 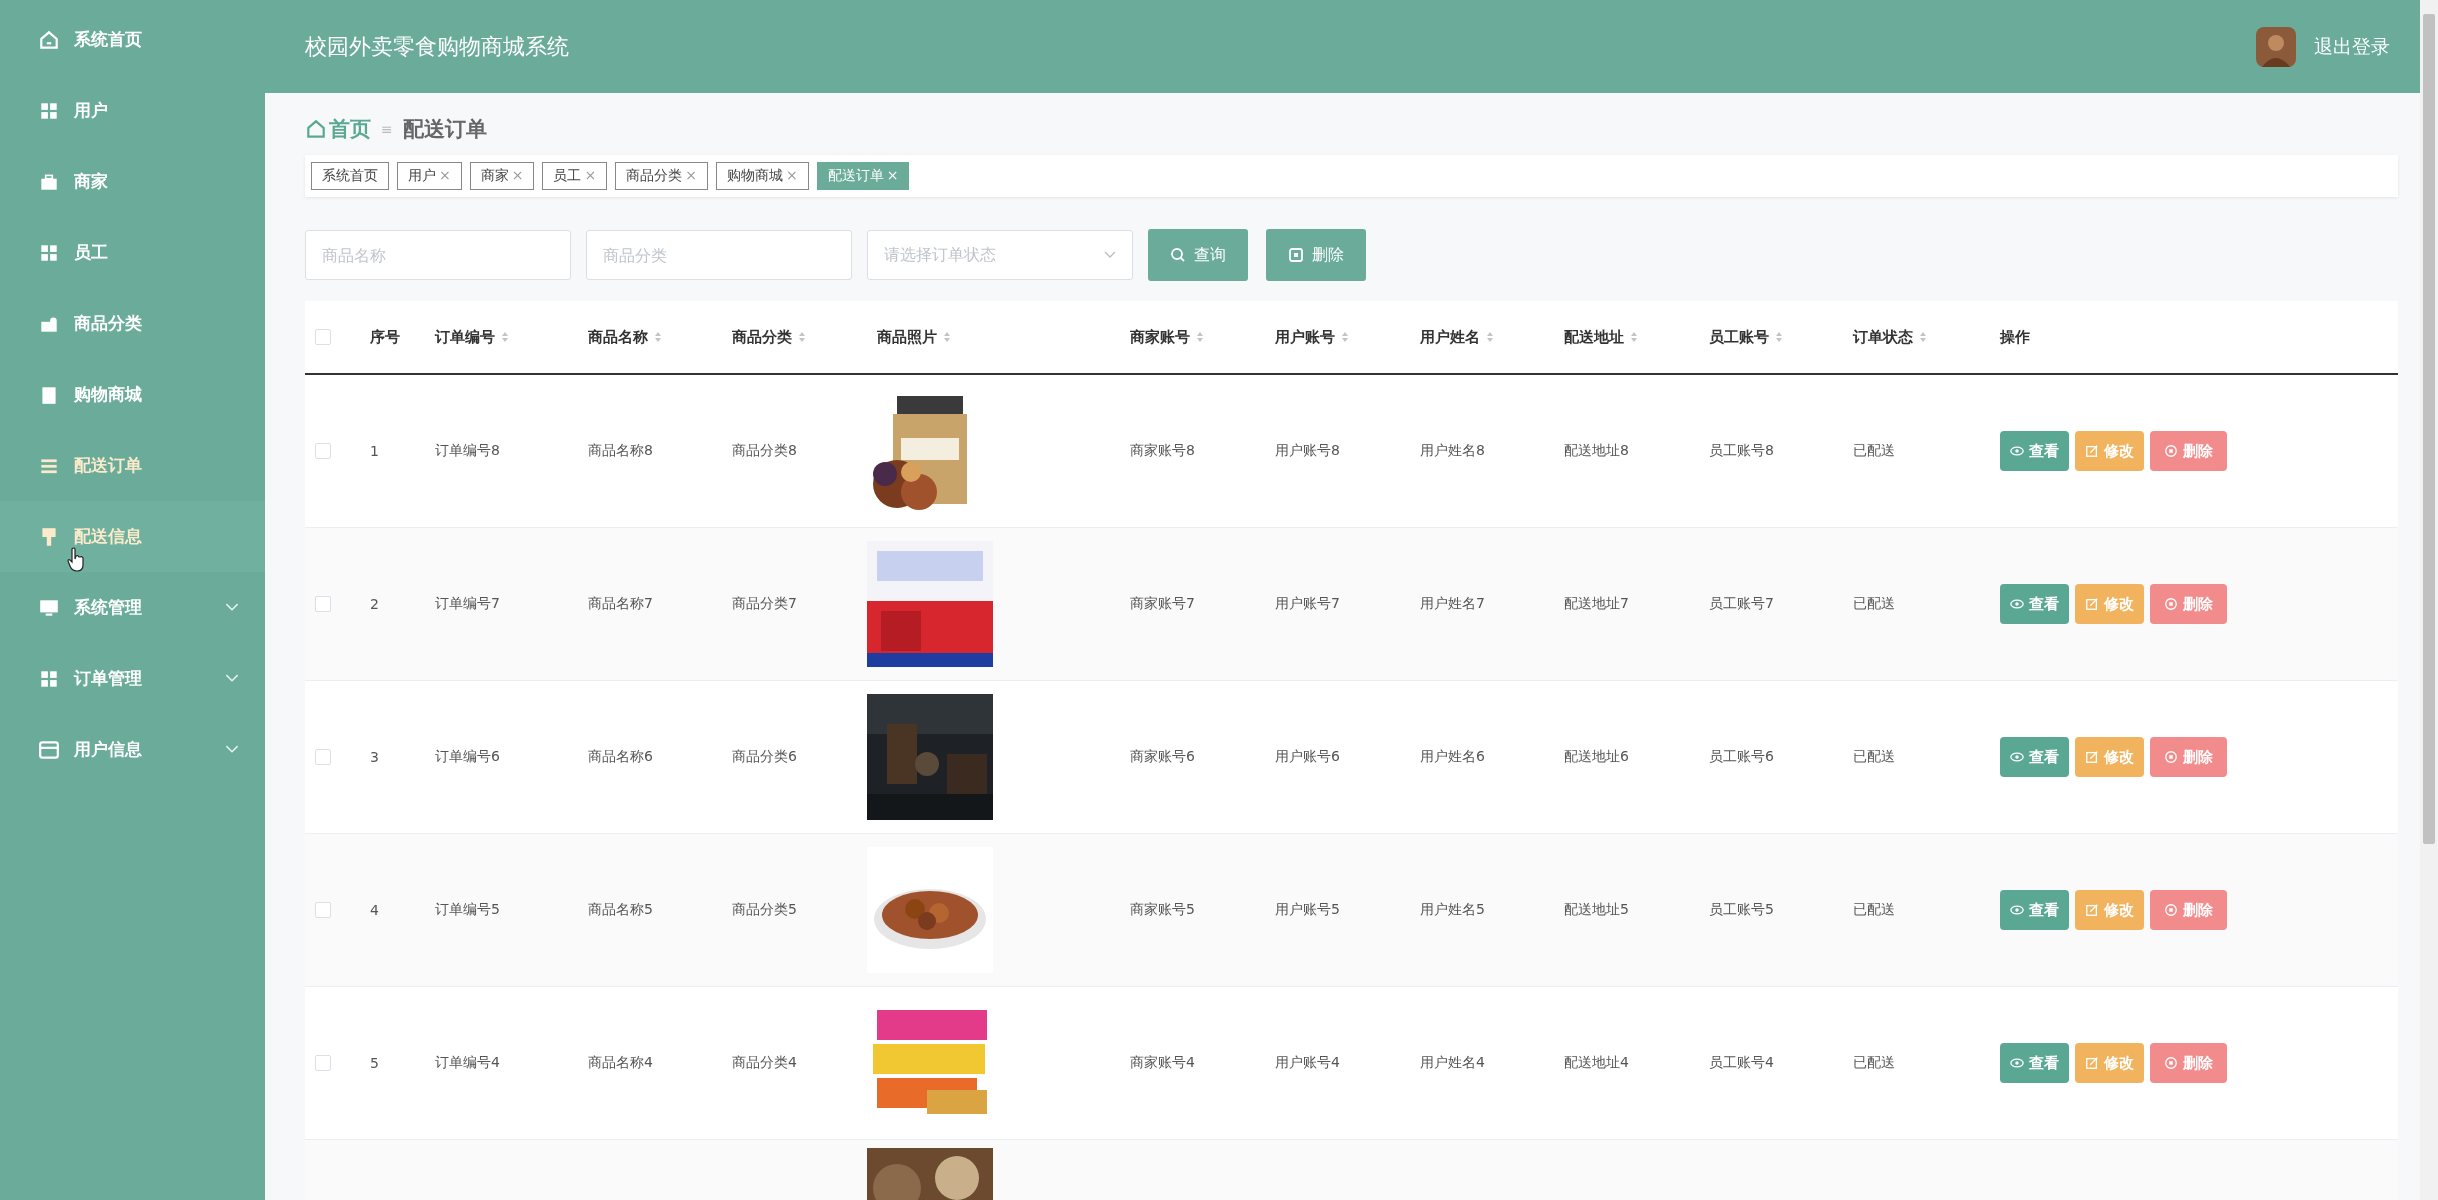 I want to click on column-header: 配送地址, so click(x=1594, y=337).